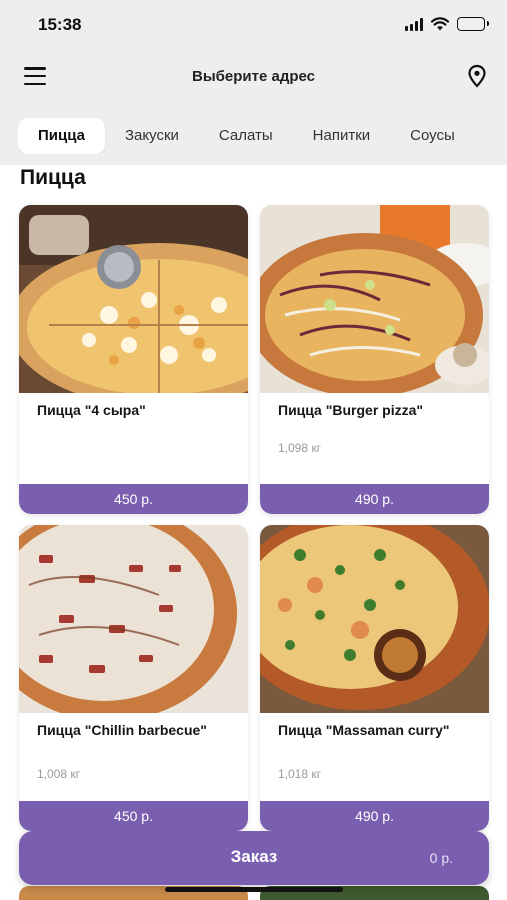 The width and height of the screenshot is (507, 900). I want to click on address-selector: Выберите адрес, so click(253, 76).